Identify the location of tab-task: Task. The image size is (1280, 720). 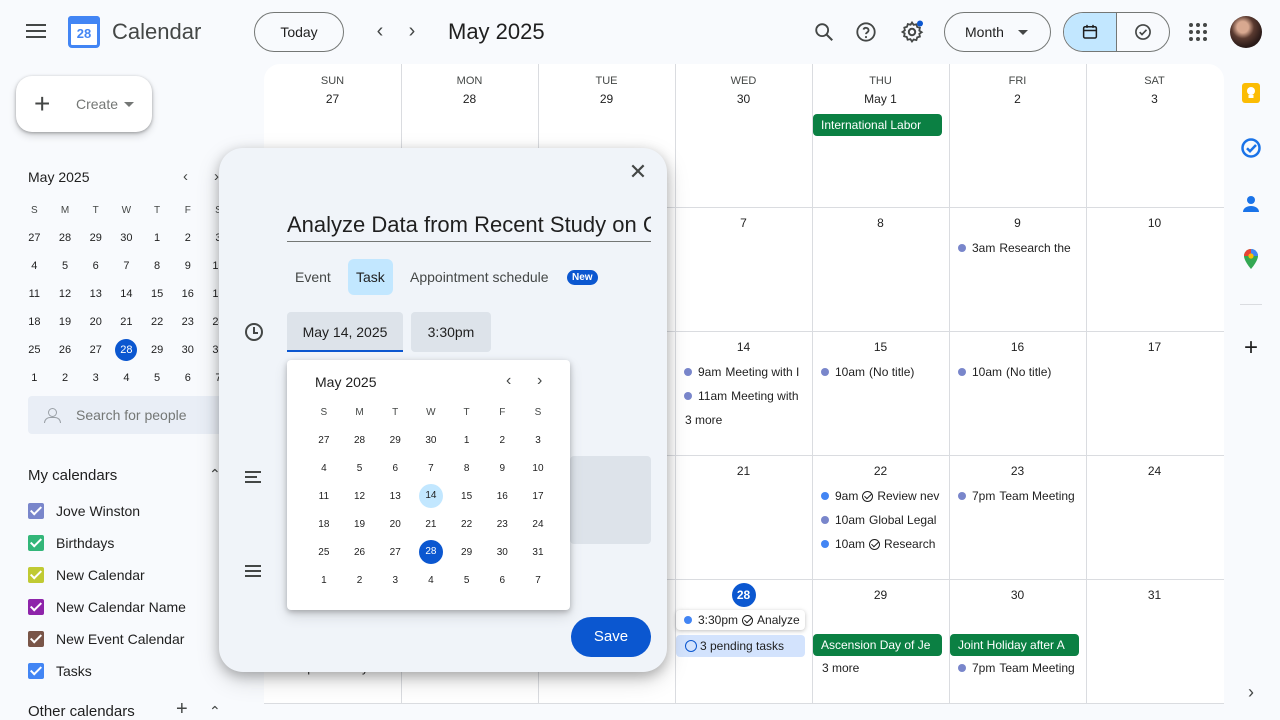
(370, 277).